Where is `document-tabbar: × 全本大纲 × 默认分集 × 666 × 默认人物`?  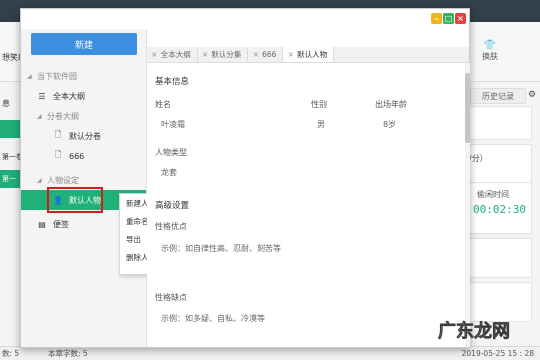
document-tabbar: × 全本大纲 × 默认分集 × 666 × 默认人物 is located at coordinates (308, 55).